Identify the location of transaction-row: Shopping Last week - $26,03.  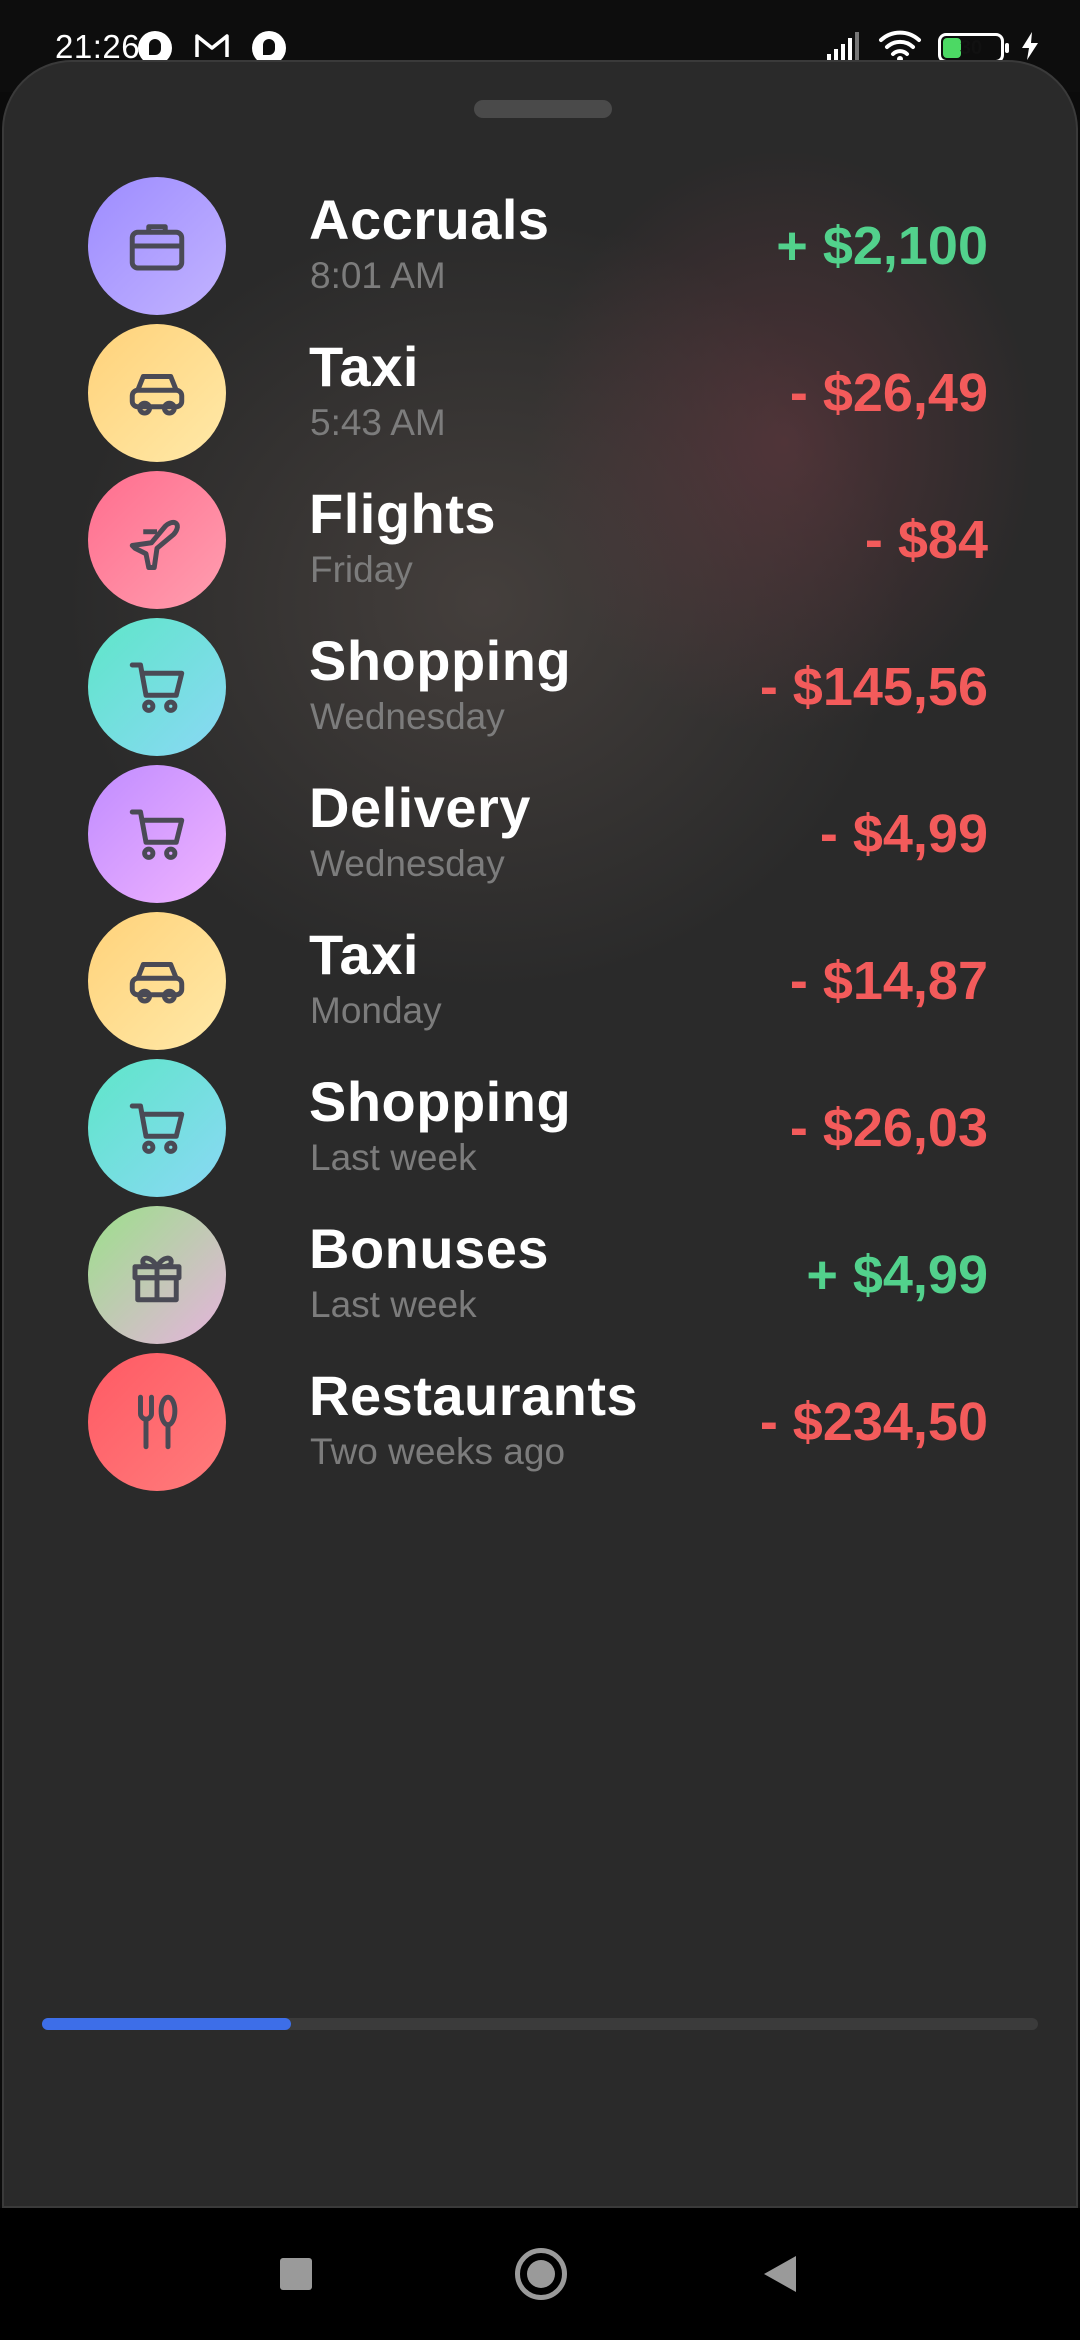
(540, 1139).